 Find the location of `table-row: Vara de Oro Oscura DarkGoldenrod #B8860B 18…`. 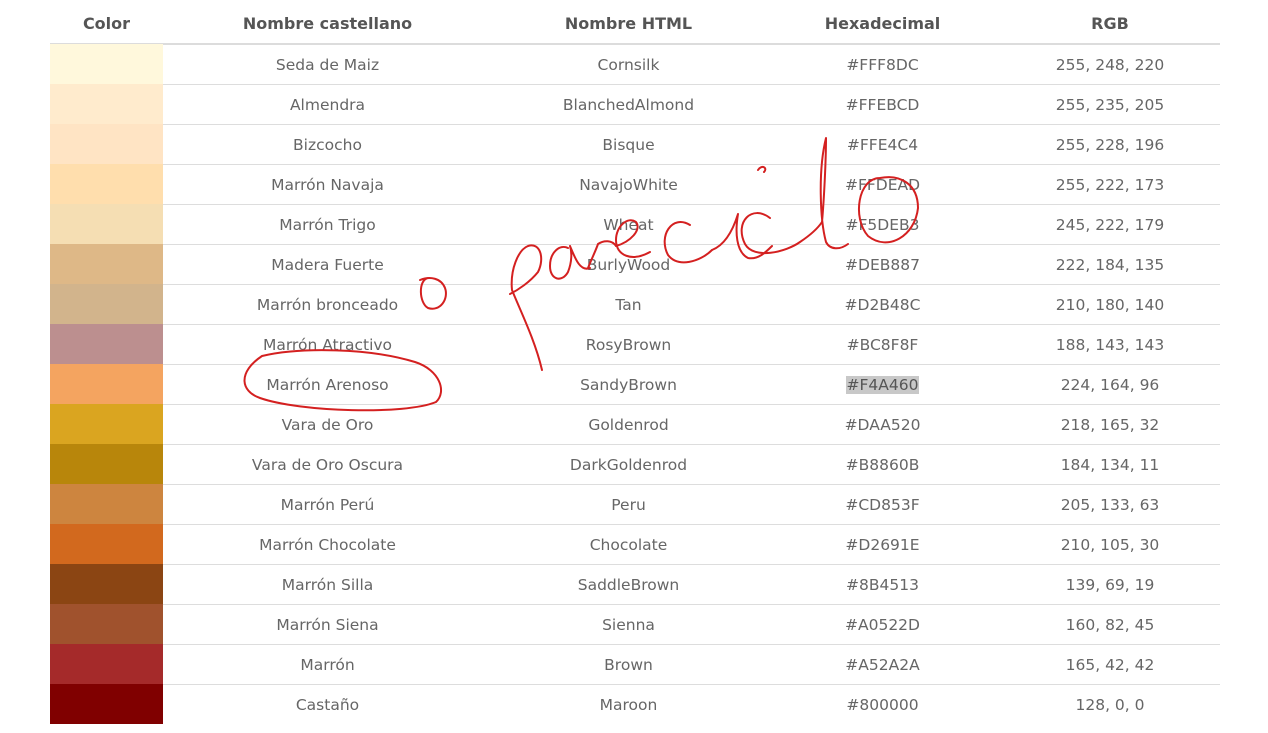

table-row: Vara de Oro Oscura DarkGoldenrod #B8860B 18… is located at coordinates (635, 464).